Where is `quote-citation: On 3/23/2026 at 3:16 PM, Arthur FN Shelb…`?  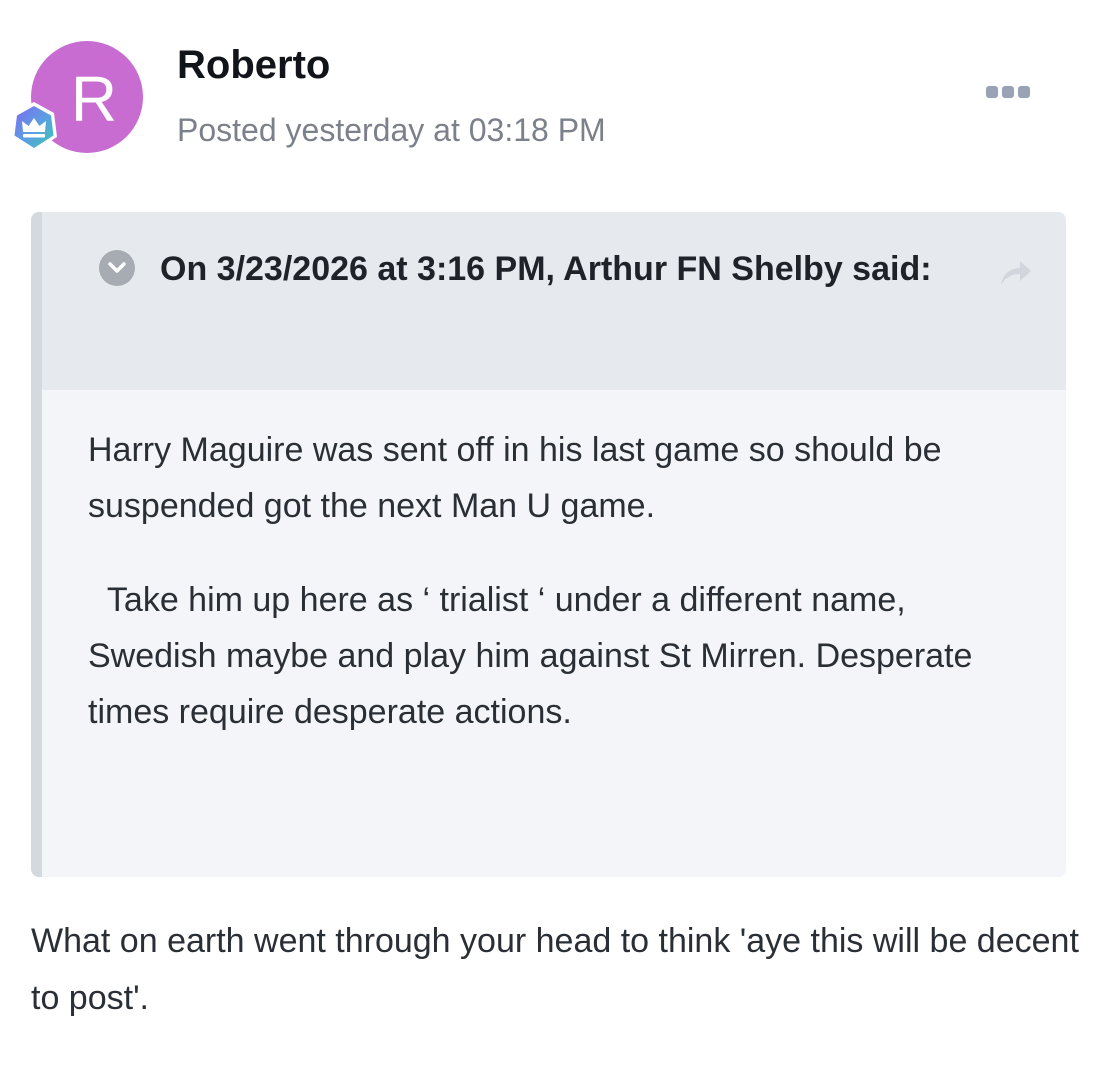
quote-citation: On 3/23/2026 at 3:16 PM, Arthur FN Shelb… is located at coordinates (529, 269).